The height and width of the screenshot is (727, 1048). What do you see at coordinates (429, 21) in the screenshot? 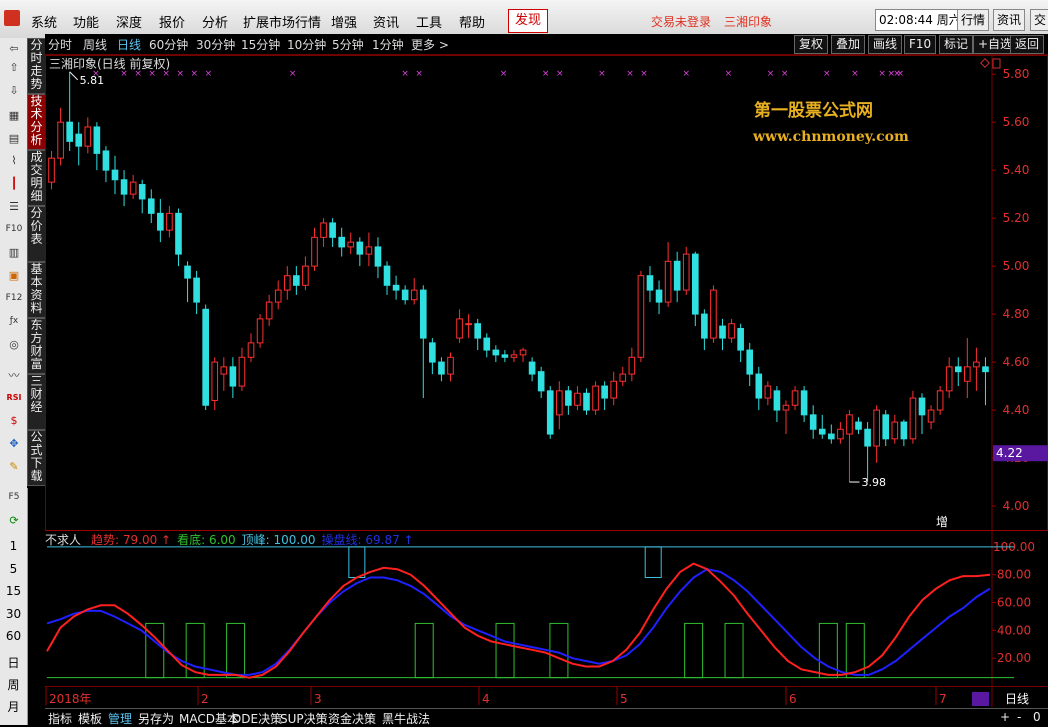
I see `menu-item-tools: 工具` at bounding box center [429, 21].